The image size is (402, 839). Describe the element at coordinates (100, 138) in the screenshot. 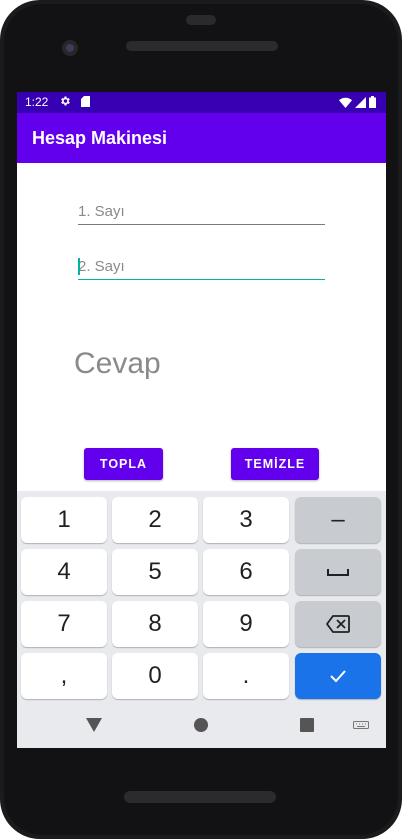

I see `app-title: Hesap Makinesi` at that location.